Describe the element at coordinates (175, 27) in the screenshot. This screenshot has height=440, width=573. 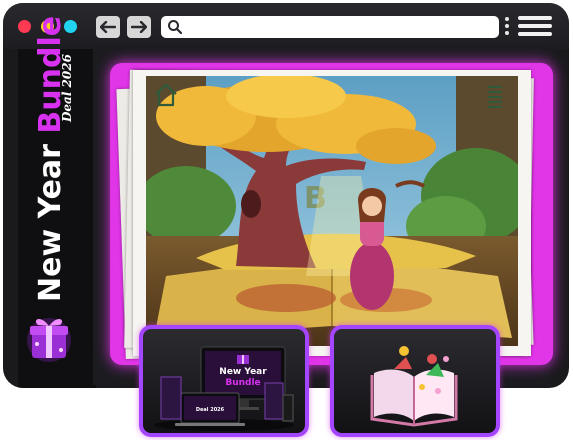
I see `search-icon` at that location.